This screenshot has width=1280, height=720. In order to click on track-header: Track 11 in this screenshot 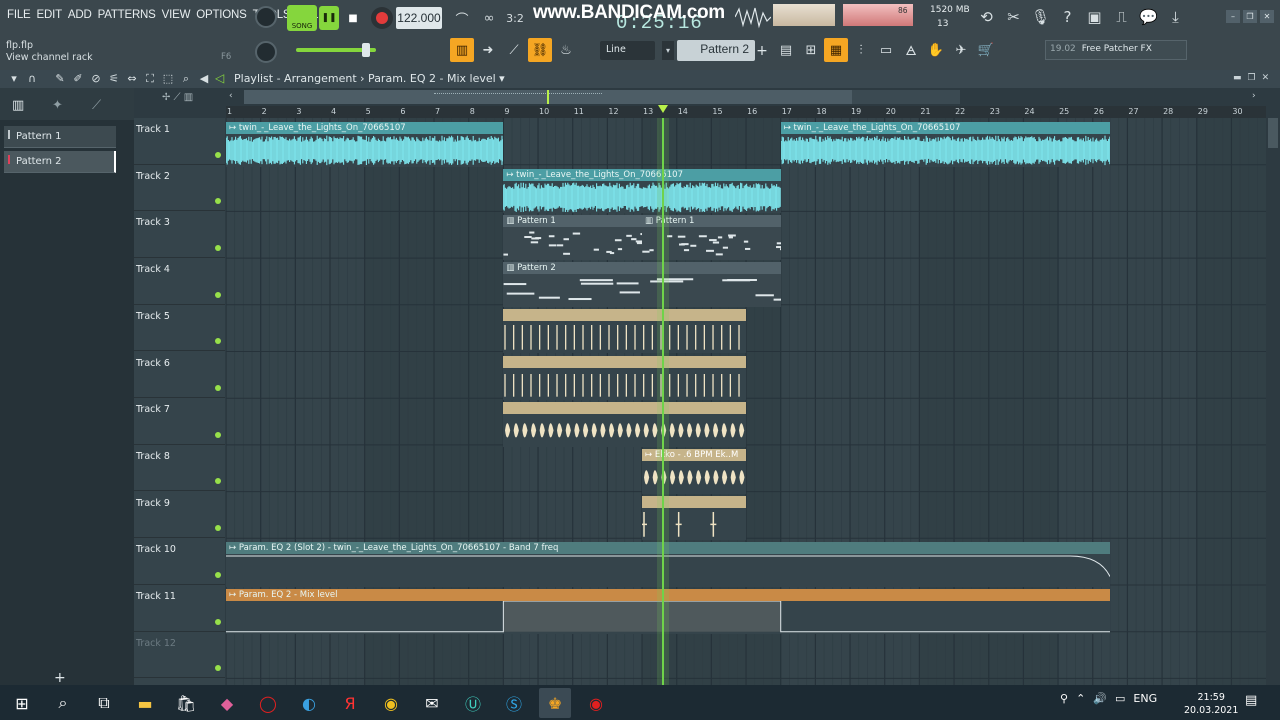, I will do `click(179, 608)`.